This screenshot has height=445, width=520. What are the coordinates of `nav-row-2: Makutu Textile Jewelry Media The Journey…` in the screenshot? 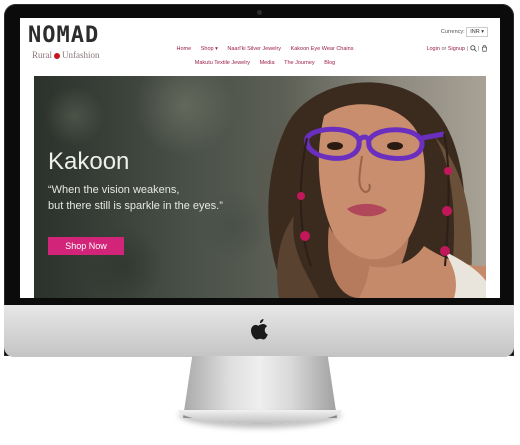 It's located at (265, 63).